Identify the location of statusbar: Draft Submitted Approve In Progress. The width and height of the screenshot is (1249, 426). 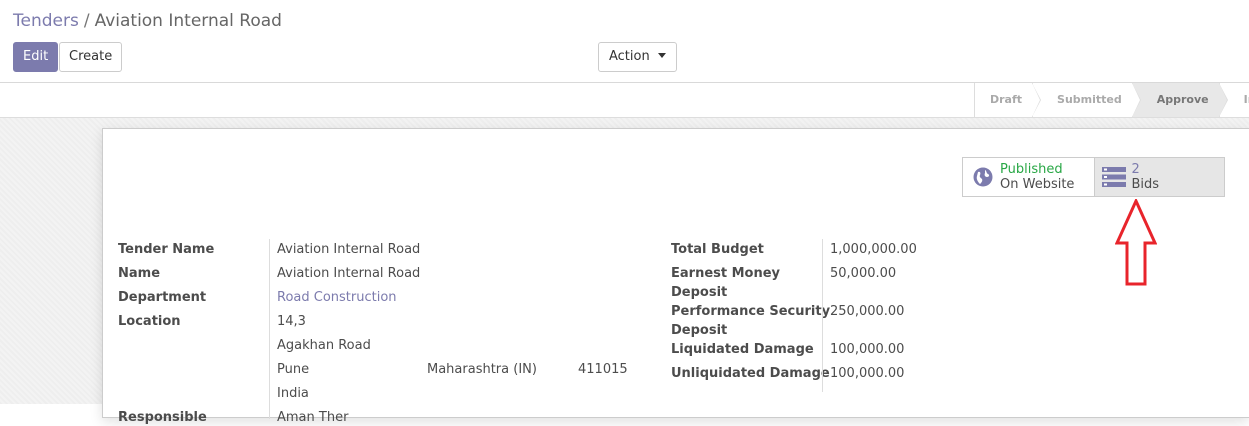
(624, 100).